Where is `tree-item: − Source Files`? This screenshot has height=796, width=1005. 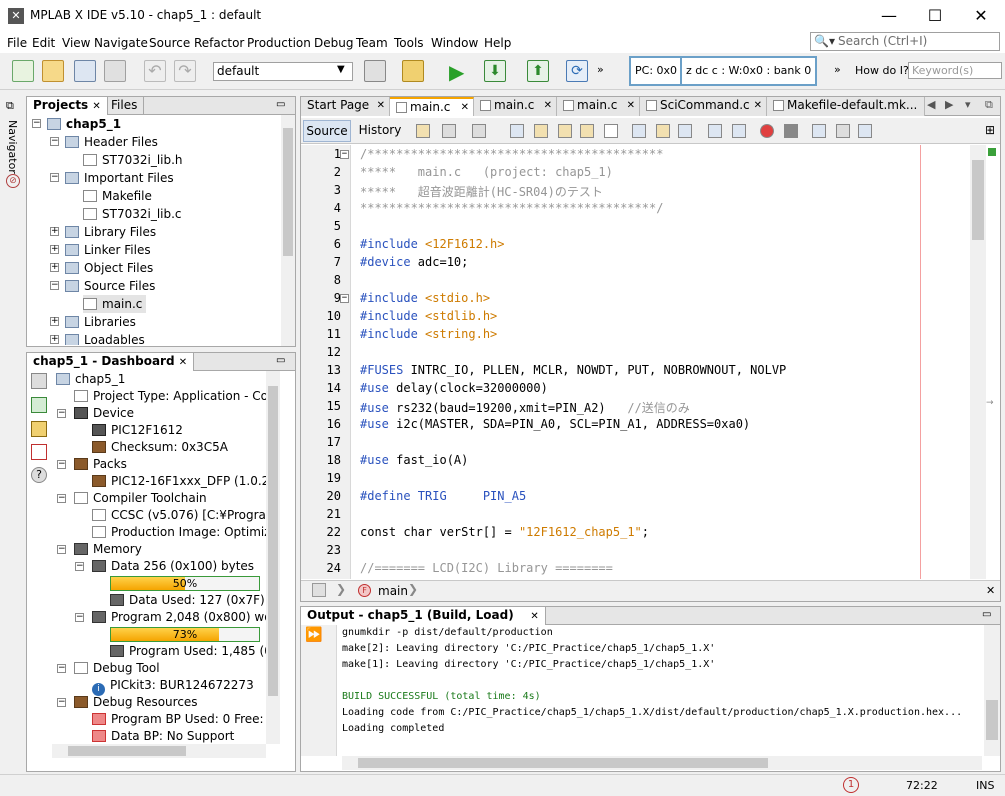
tree-item: − Source Files is located at coordinates (154, 286).